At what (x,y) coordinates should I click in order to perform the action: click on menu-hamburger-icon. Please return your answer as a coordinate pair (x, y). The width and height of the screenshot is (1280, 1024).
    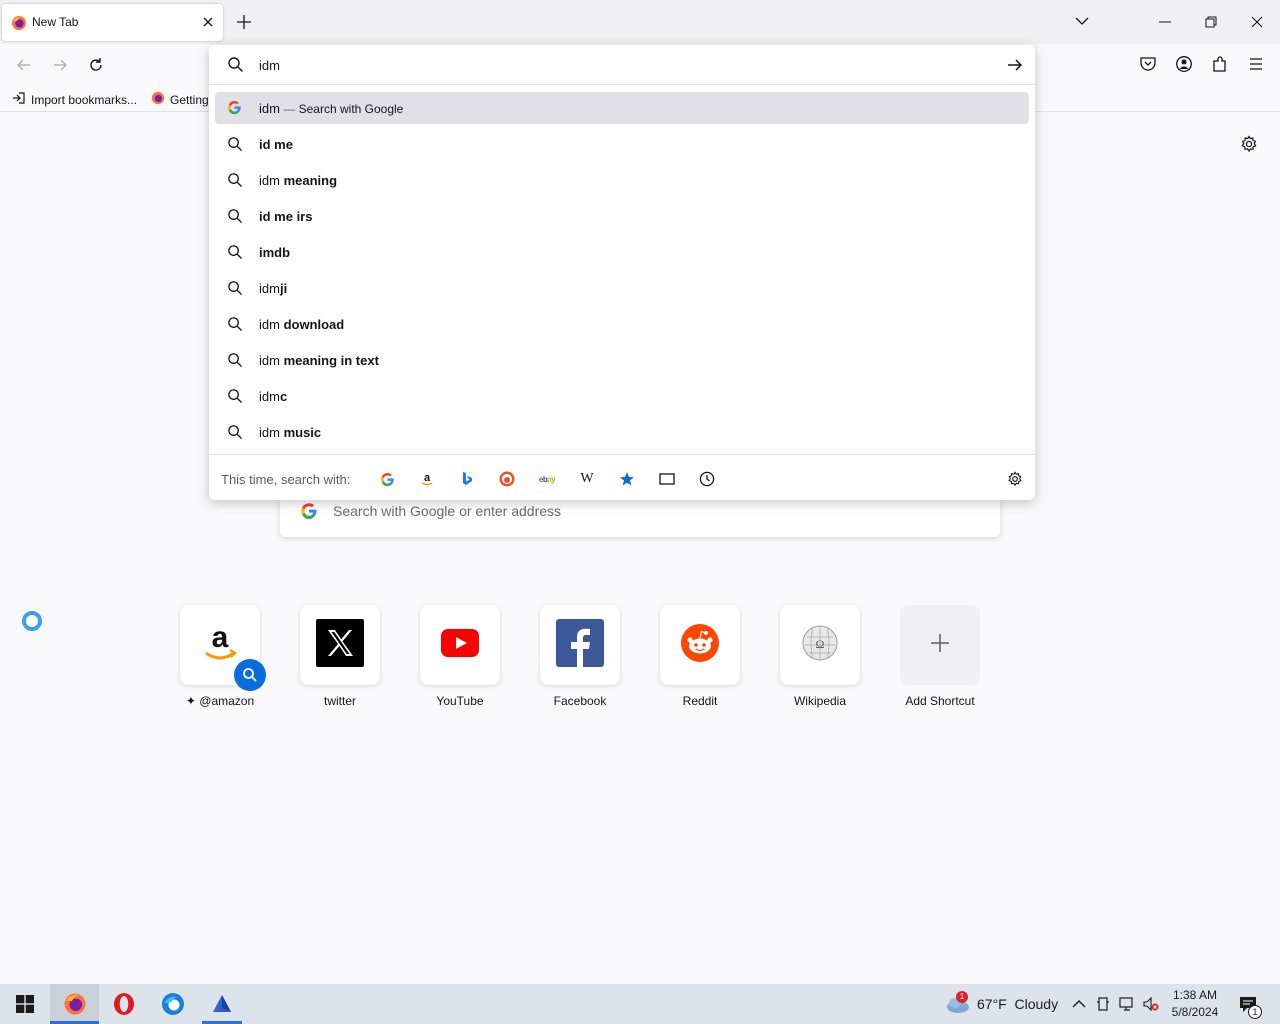
    Looking at the image, I should click on (1256, 66).